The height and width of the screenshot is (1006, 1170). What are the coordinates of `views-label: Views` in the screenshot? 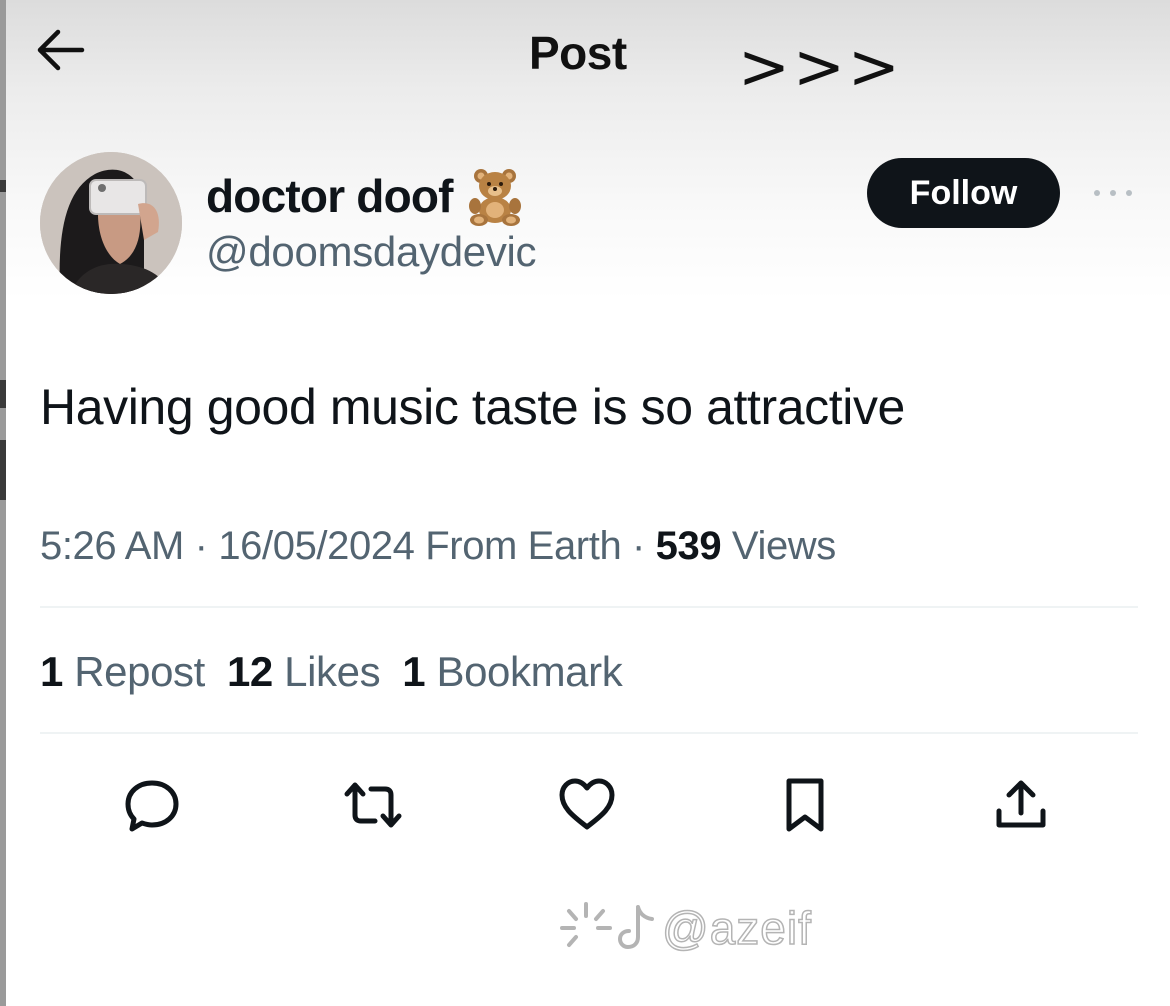 It's located at (783, 546).